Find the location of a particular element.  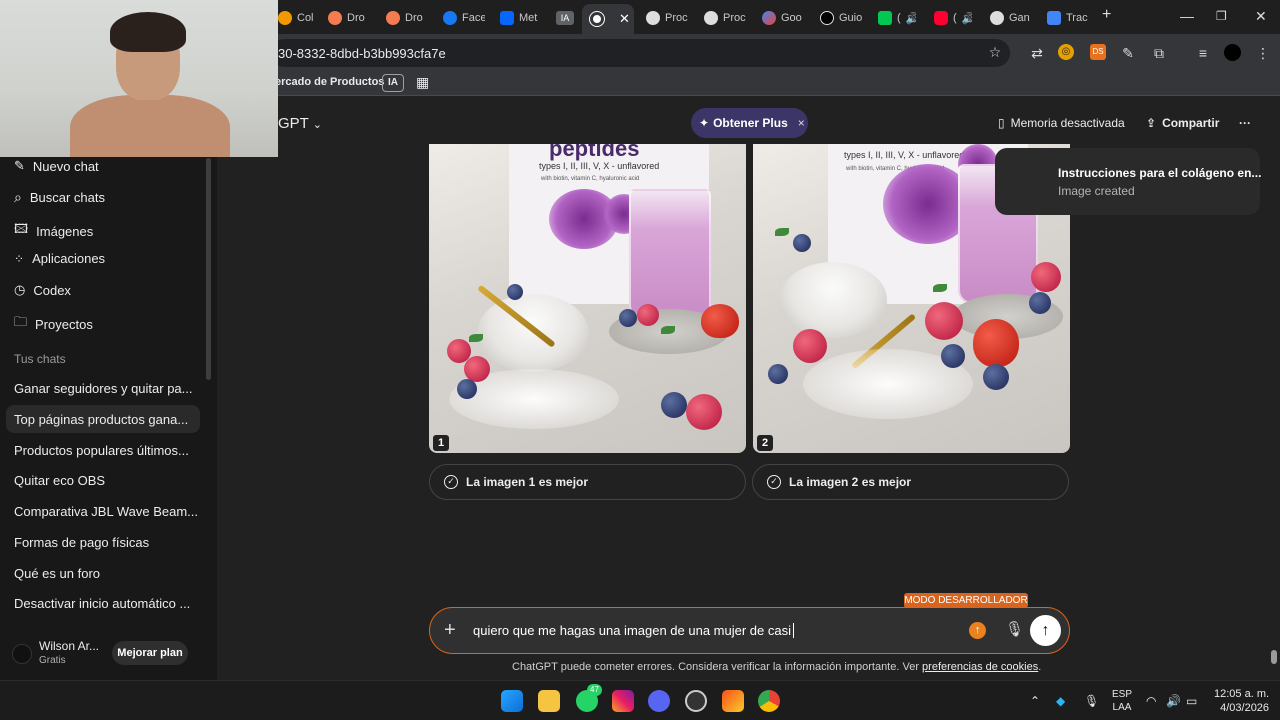

volume-icon: 🔊 is located at coordinates (1173, 701).